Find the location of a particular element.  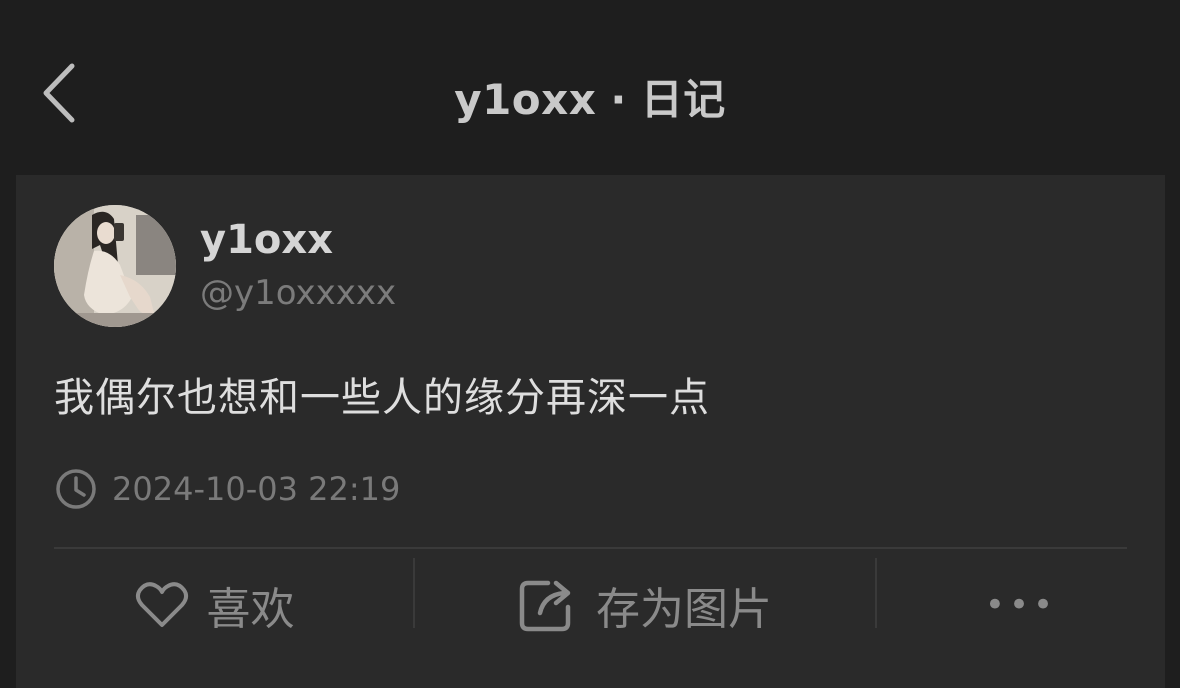

more-options-button: ••• is located at coordinates (1021, 605).